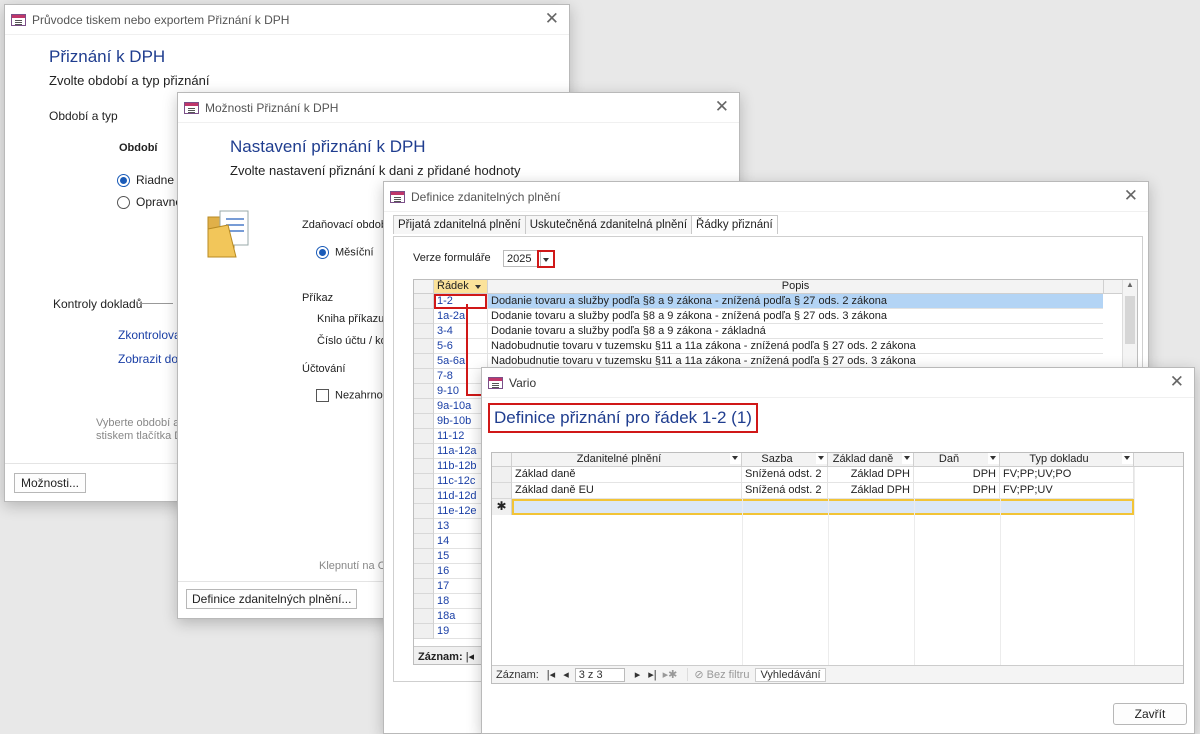 This screenshot has width=1200, height=734. Describe the element at coordinates (460, 481) in the screenshot. I see `row-number-cell: 11c-12c` at that location.